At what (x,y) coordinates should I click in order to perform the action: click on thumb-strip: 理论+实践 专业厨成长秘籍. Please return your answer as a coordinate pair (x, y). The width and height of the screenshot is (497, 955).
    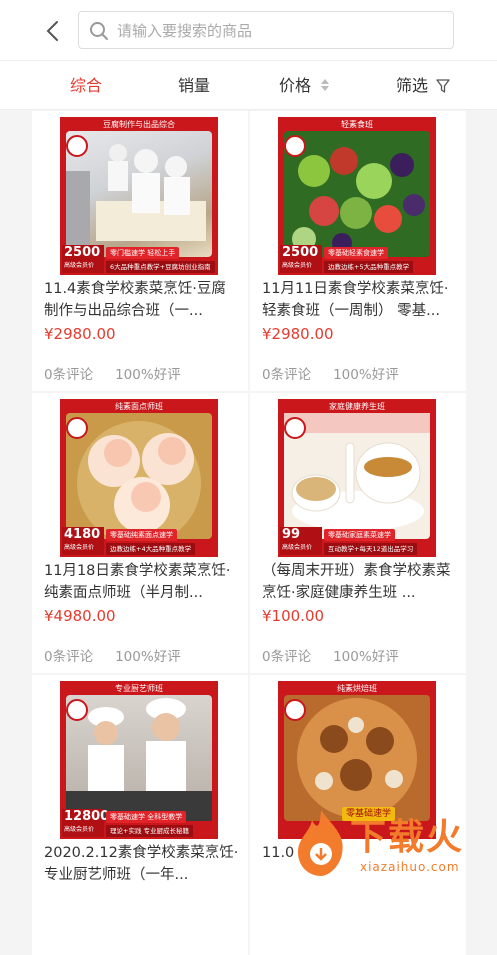
    Looking at the image, I should click on (150, 831).